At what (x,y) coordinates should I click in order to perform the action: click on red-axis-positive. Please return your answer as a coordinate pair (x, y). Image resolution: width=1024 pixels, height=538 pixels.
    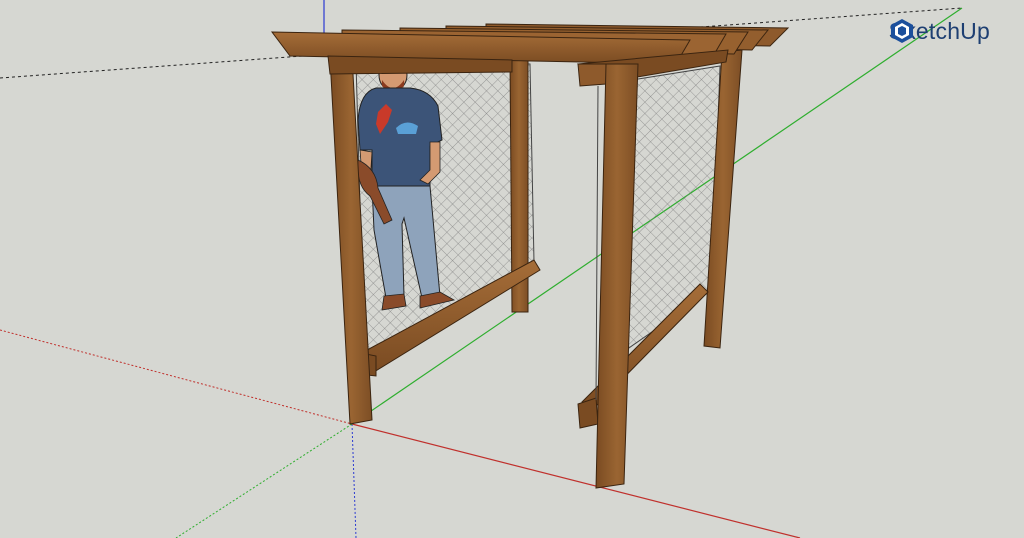
    Looking at the image, I should click on (576, 480).